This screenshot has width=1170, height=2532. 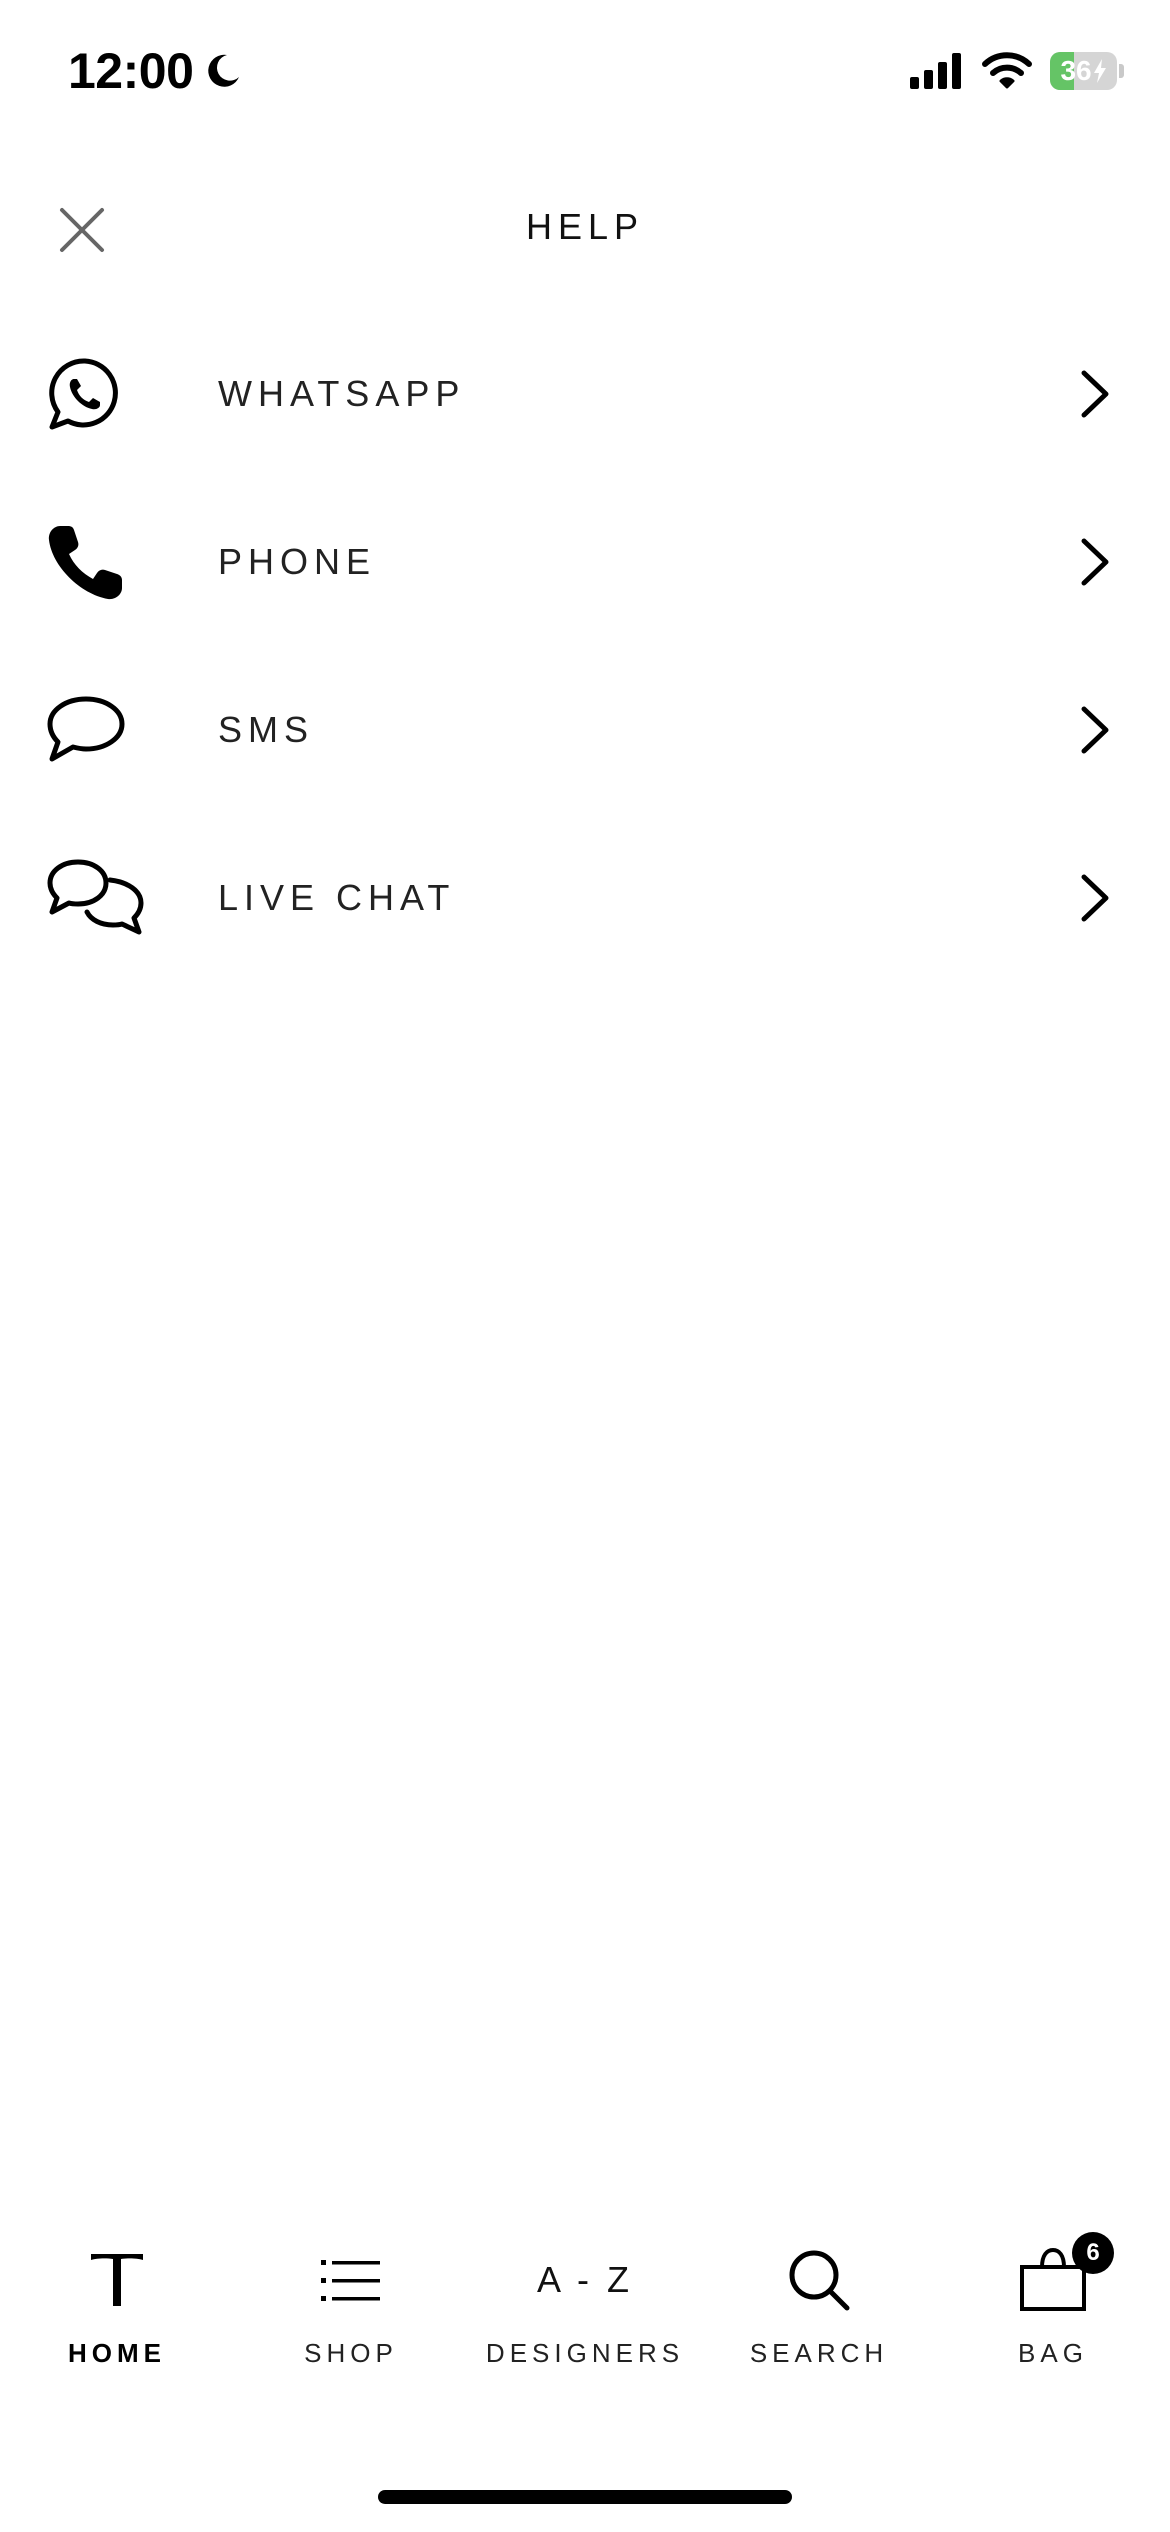 I want to click on a-z-glyph: A - Z, so click(x=585, y=2280).